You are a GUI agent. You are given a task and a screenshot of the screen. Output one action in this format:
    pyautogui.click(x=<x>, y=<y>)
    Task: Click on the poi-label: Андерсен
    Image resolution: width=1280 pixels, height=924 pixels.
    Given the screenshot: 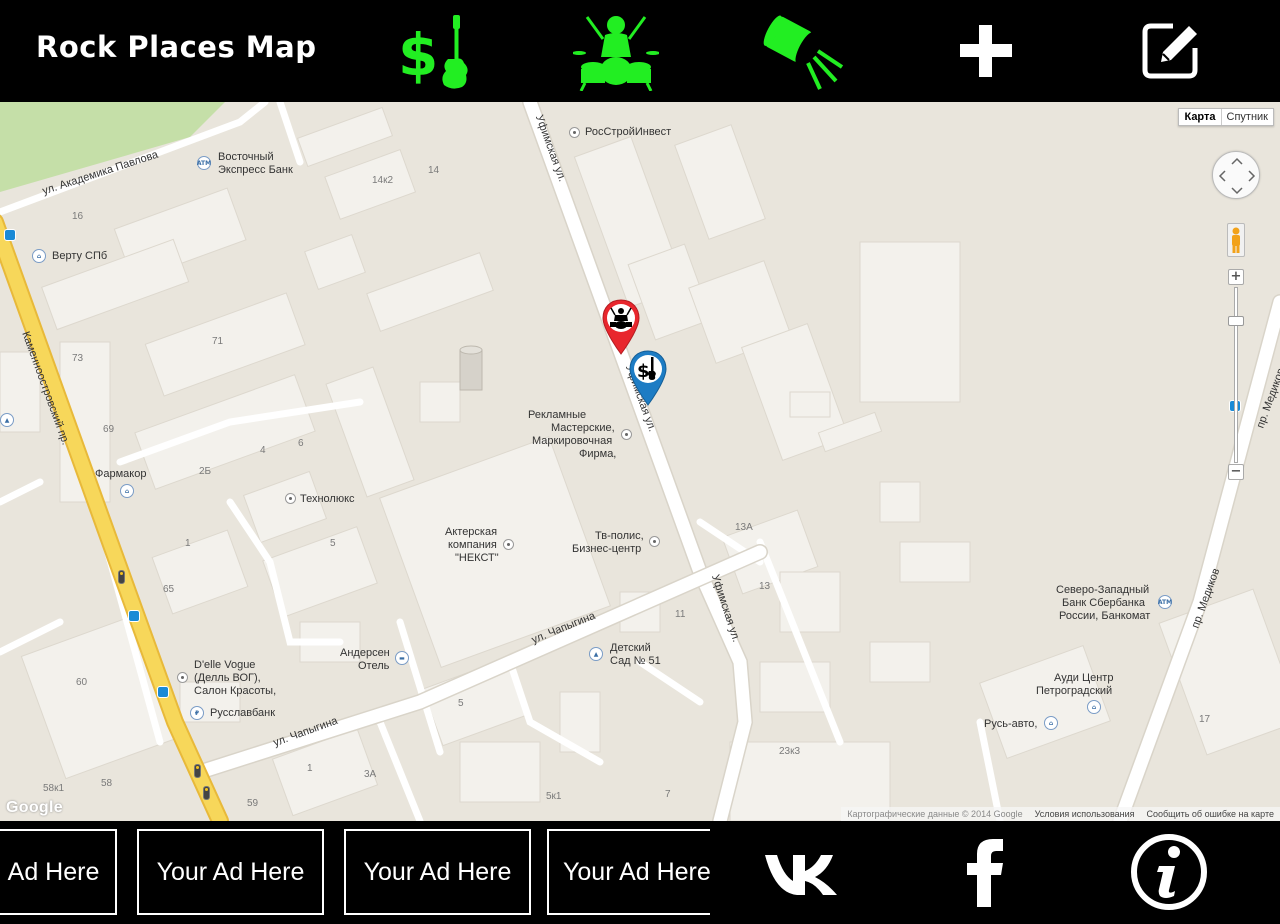 What is the action you would take?
    pyautogui.click(x=365, y=653)
    